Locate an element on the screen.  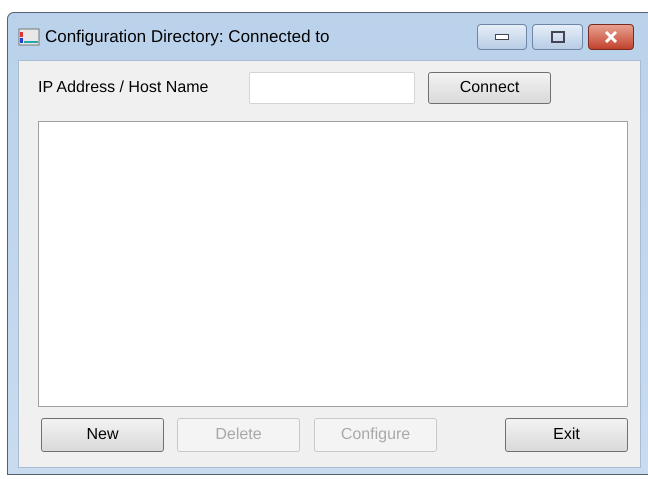
minimize-icon is located at coordinates (502, 37).